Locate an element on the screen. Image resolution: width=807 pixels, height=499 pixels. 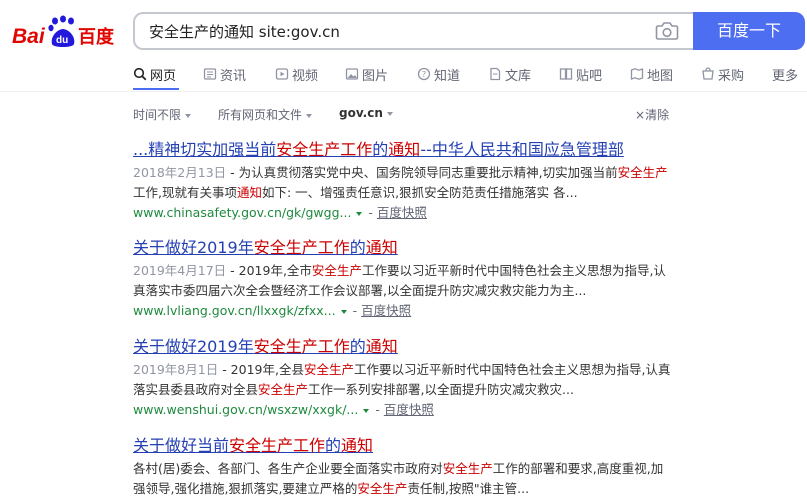
camera-icon is located at coordinates (667, 31).